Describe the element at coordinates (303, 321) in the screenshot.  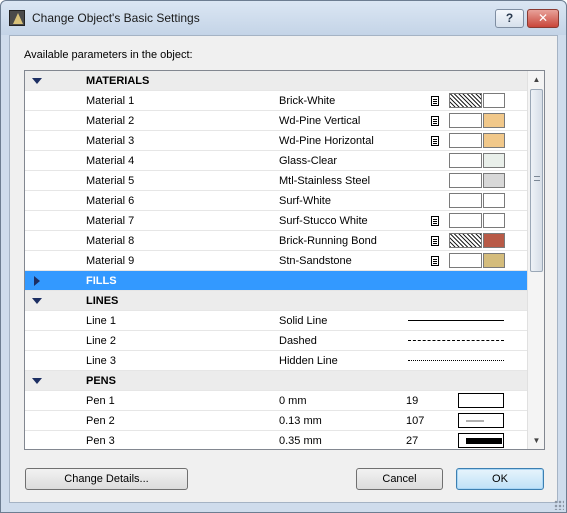
I see `parameter-value: Solid Line` at that location.